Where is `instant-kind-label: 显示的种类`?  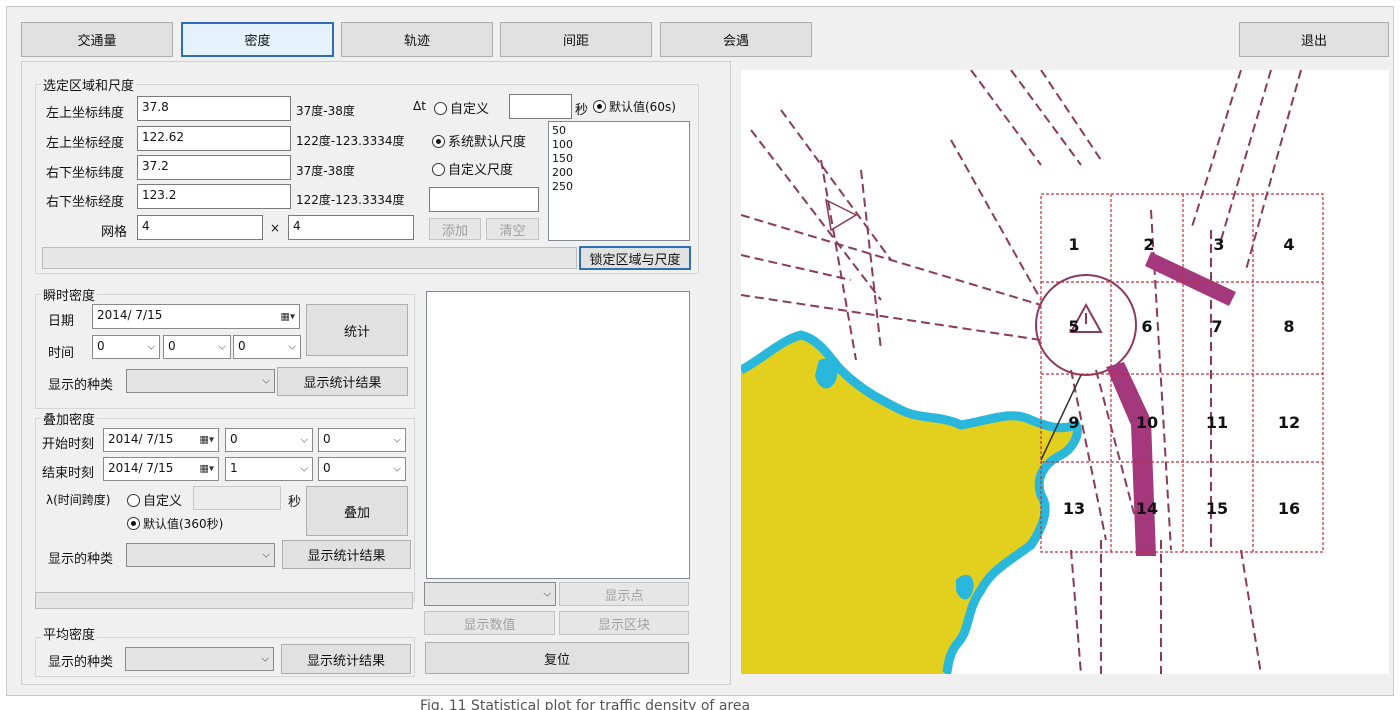
instant-kind-label: 显示的种类 is located at coordinates (81, 385).